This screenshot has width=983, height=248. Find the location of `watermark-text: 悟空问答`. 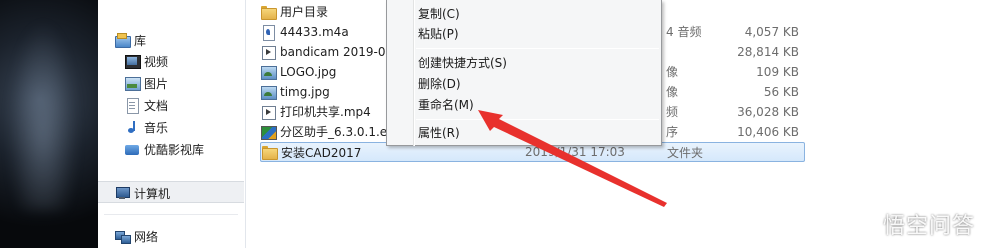

watermark-text: 悟空问答 is located at coordinates (928, 226).